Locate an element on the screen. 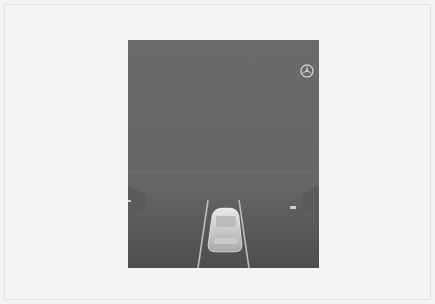  car-rear-icon is located at coordinates (225, 230).